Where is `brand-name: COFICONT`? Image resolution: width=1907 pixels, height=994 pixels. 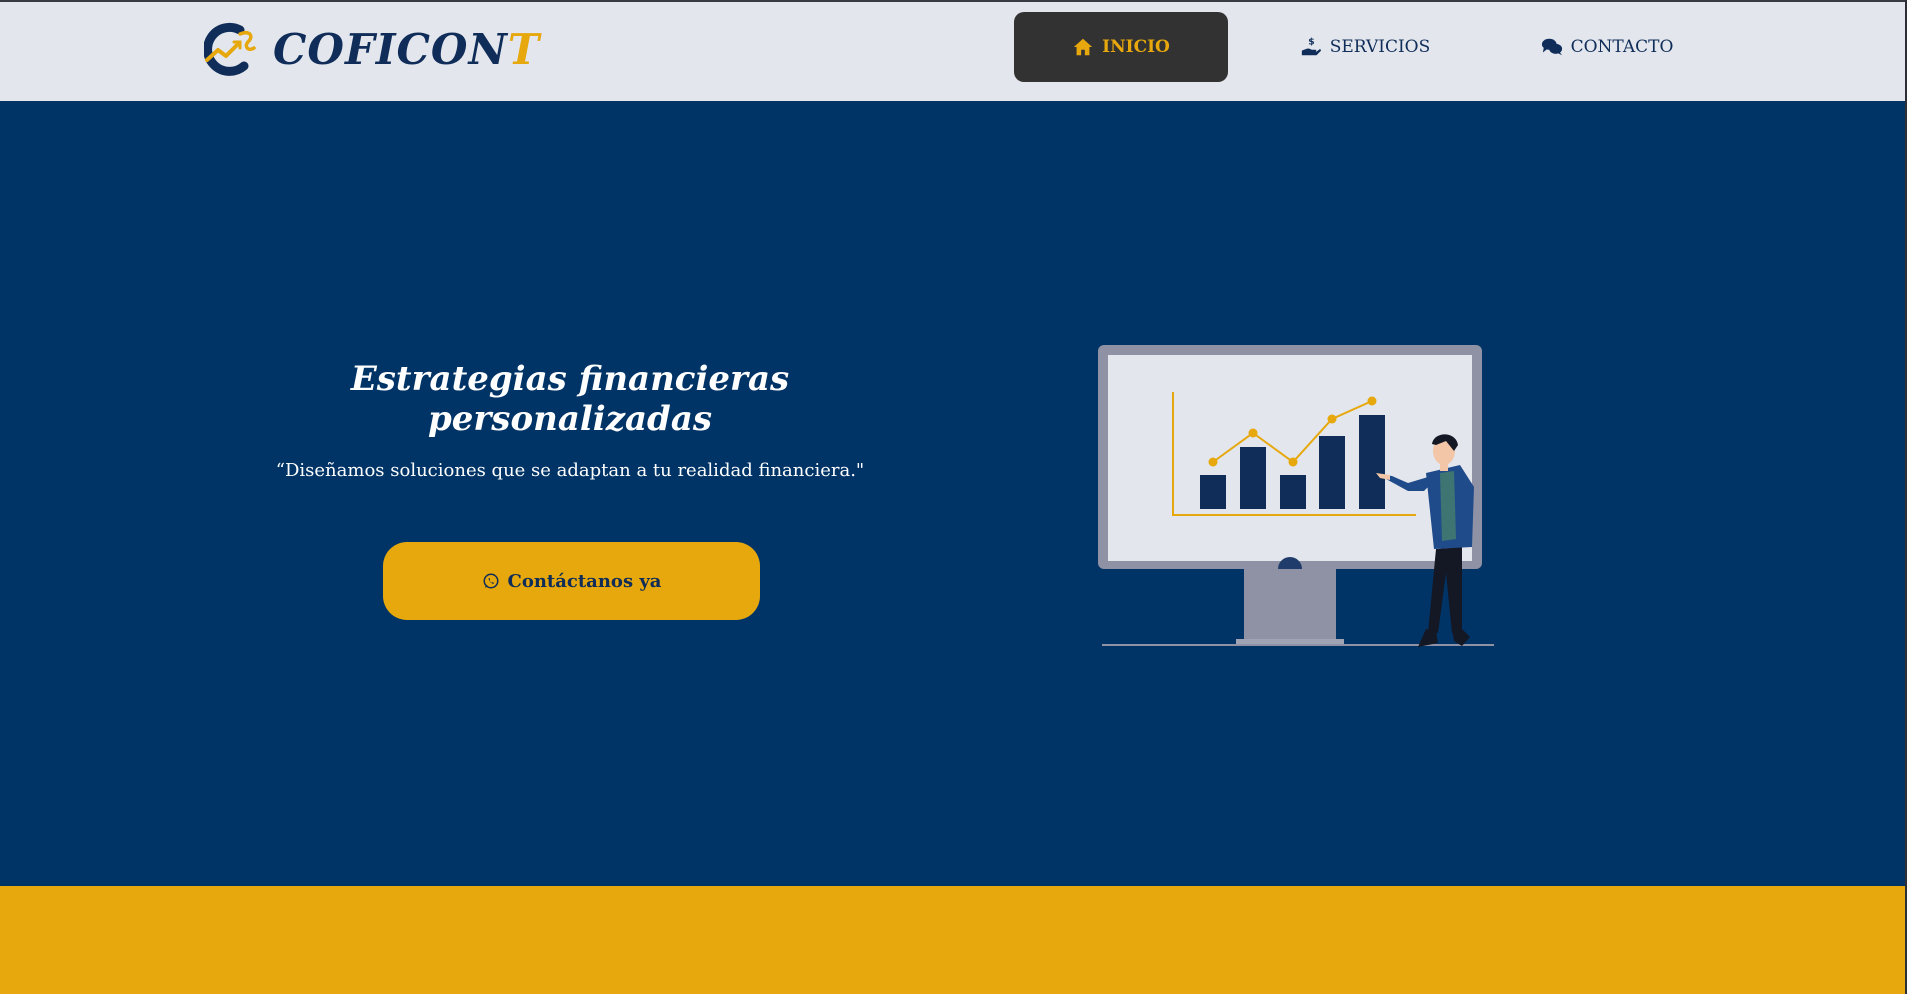
brand-name: COFICONT is located at coordinates (406, 50).